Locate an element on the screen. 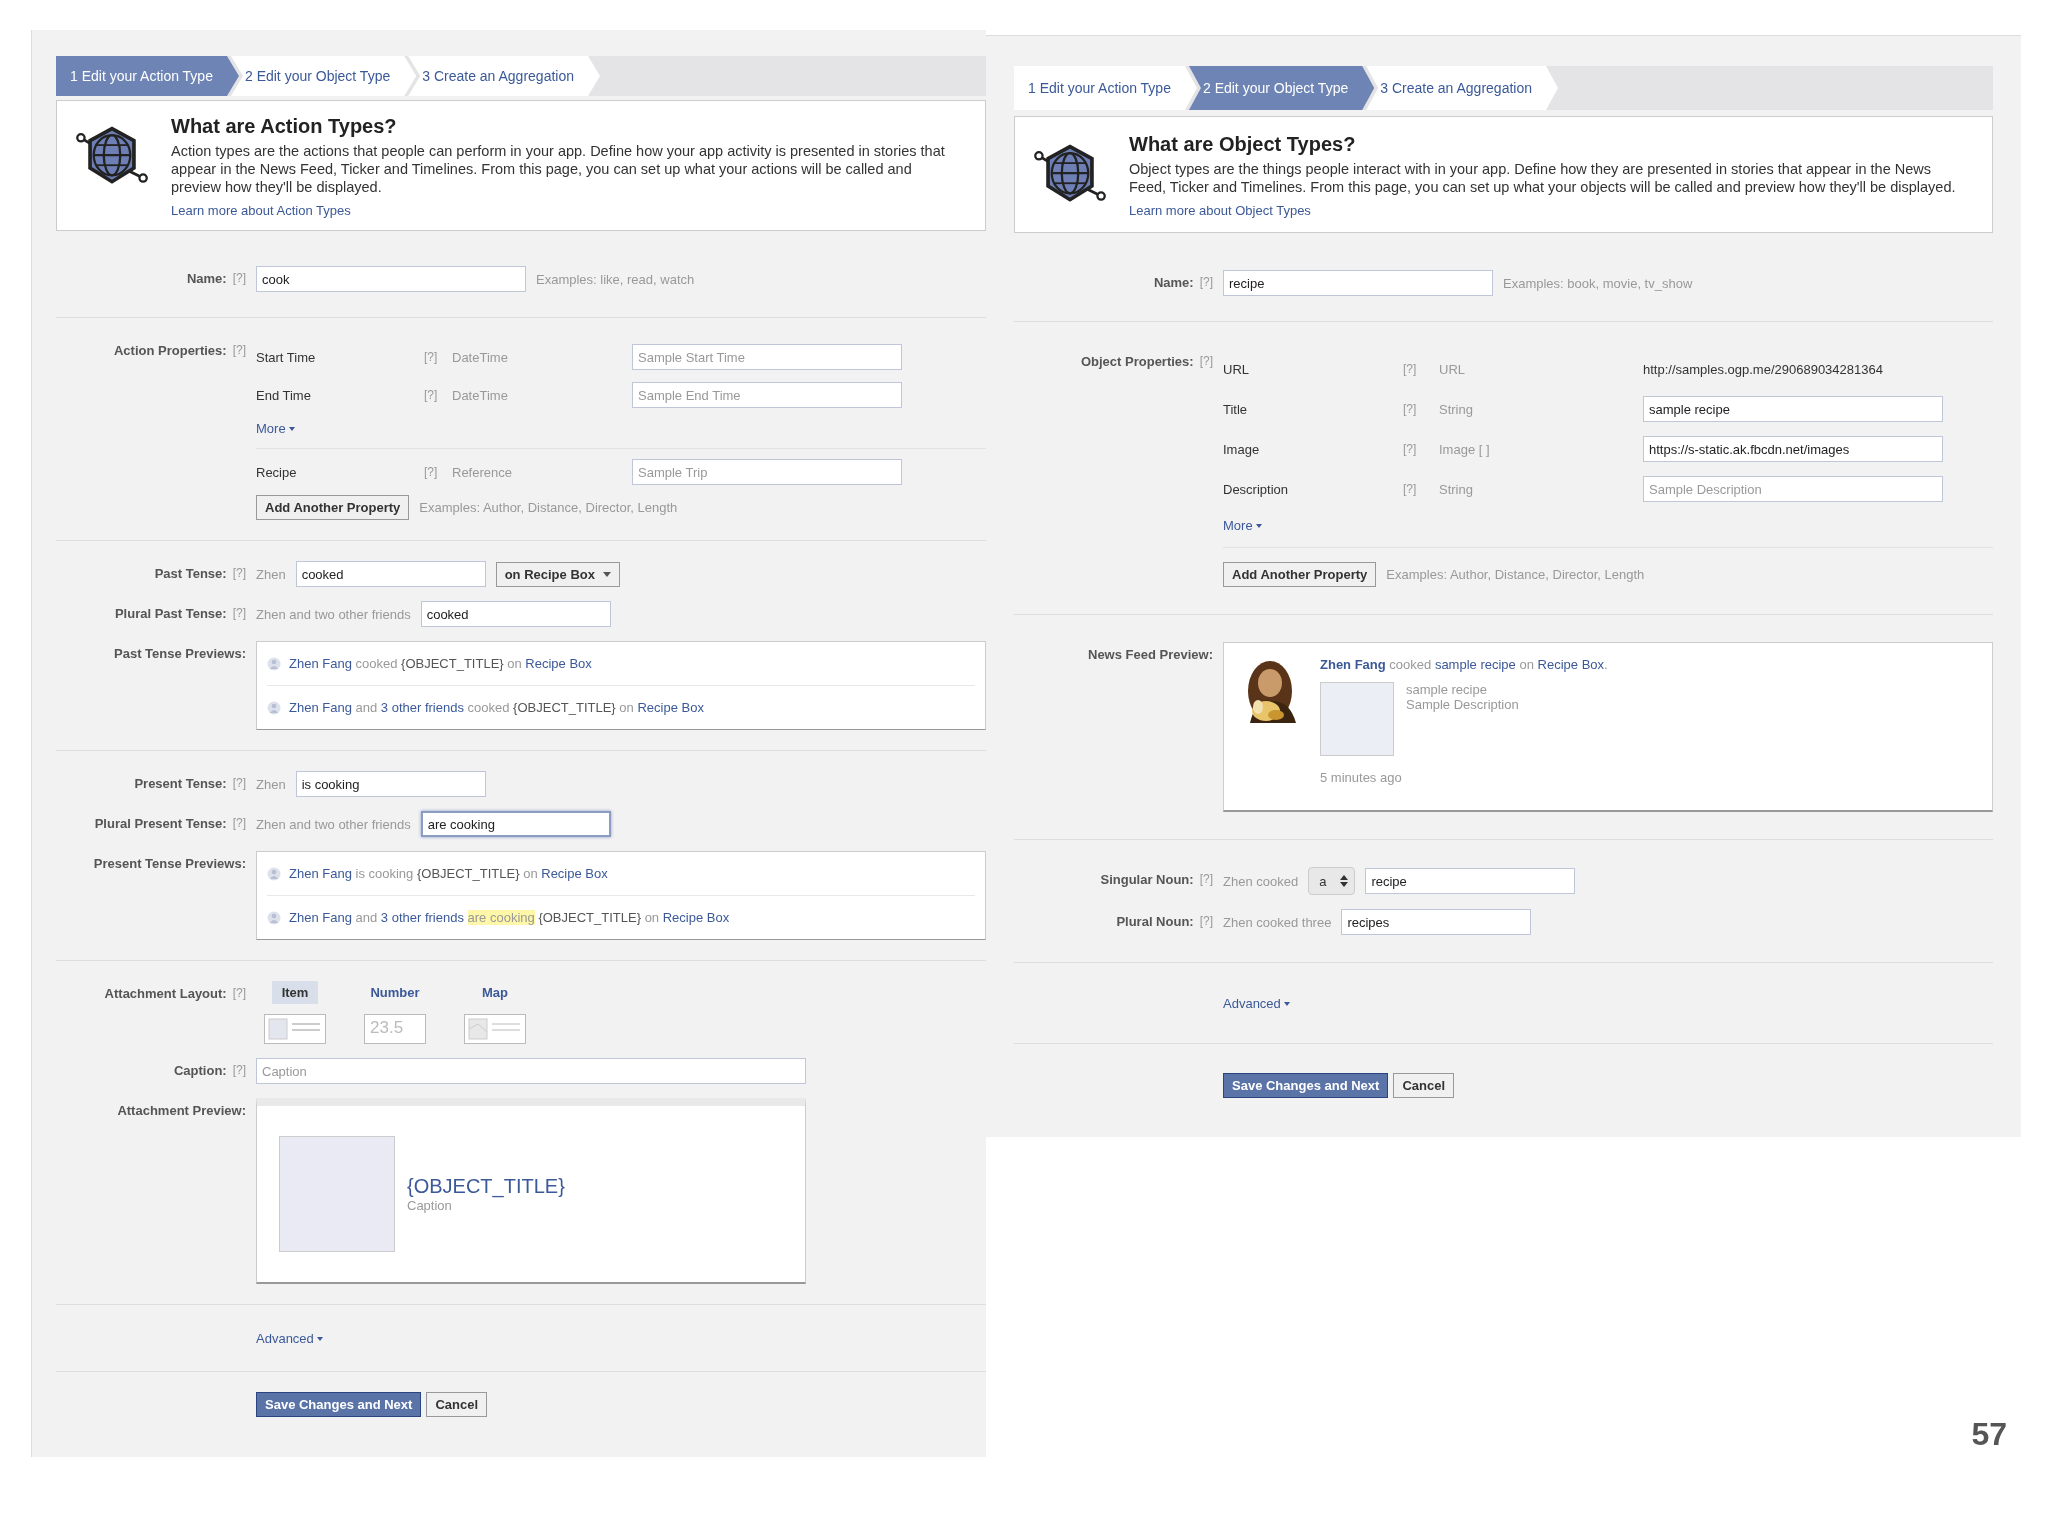 This screenshot has height=1536, width=2048. learn-more-link: Learn more about Action Types is located at coordinates (261, 210).